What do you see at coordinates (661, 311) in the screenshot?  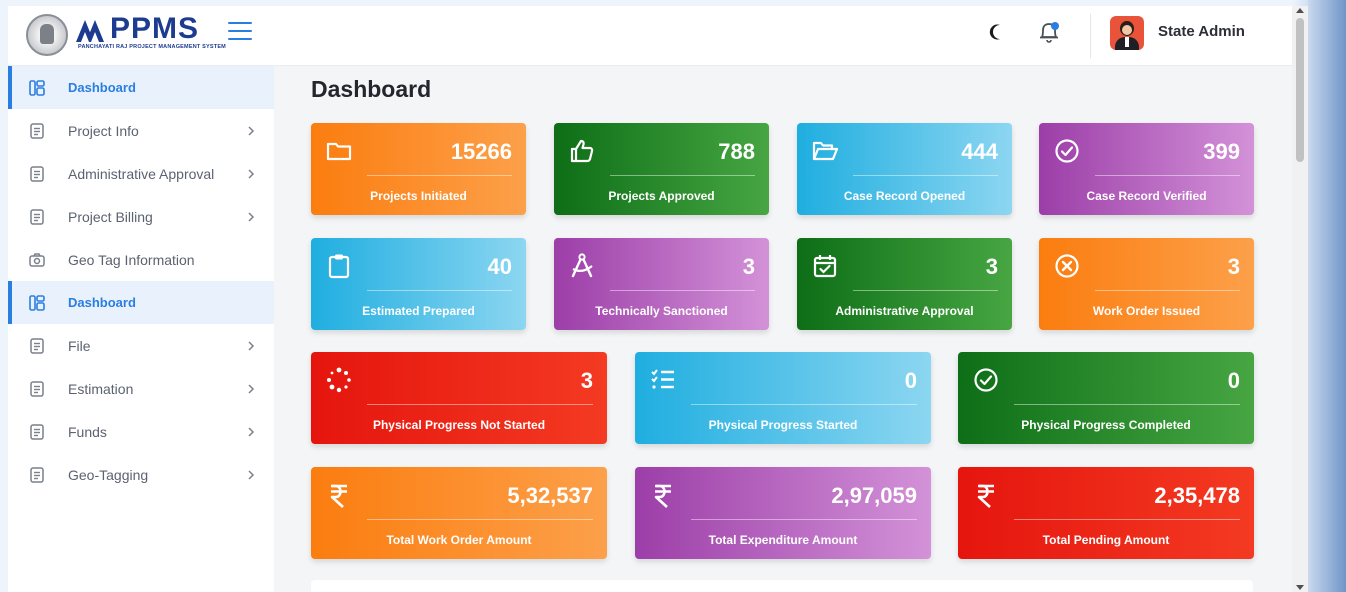 I see `stat-label: Technically Sanctioned` at bounding box center [661, 311].